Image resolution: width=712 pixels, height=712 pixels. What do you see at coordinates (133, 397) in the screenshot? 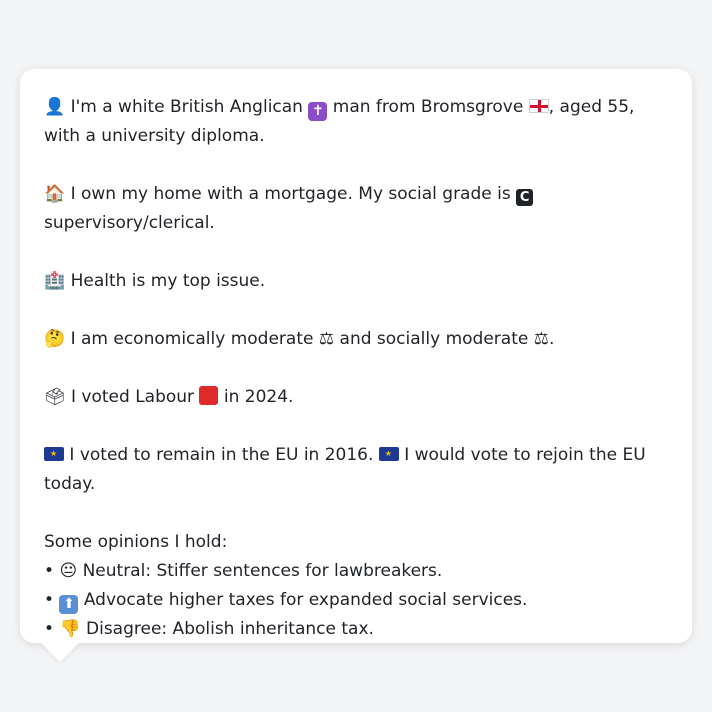
I see `vote-text-a: I voted Labour` at bounding box center [133, 397].